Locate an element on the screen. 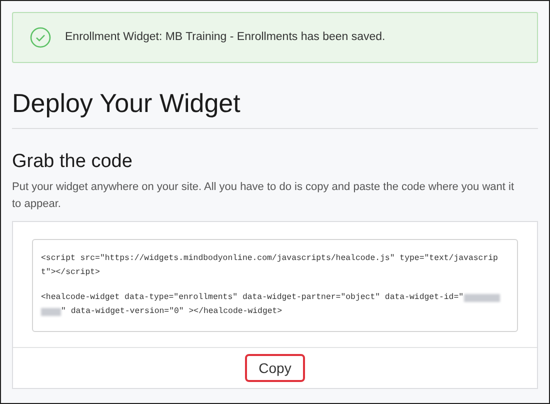 Image resolution: width=550 pixels, height=404 pixels. page-title: Deploy Your Widget is located at coordinates (127, 103).